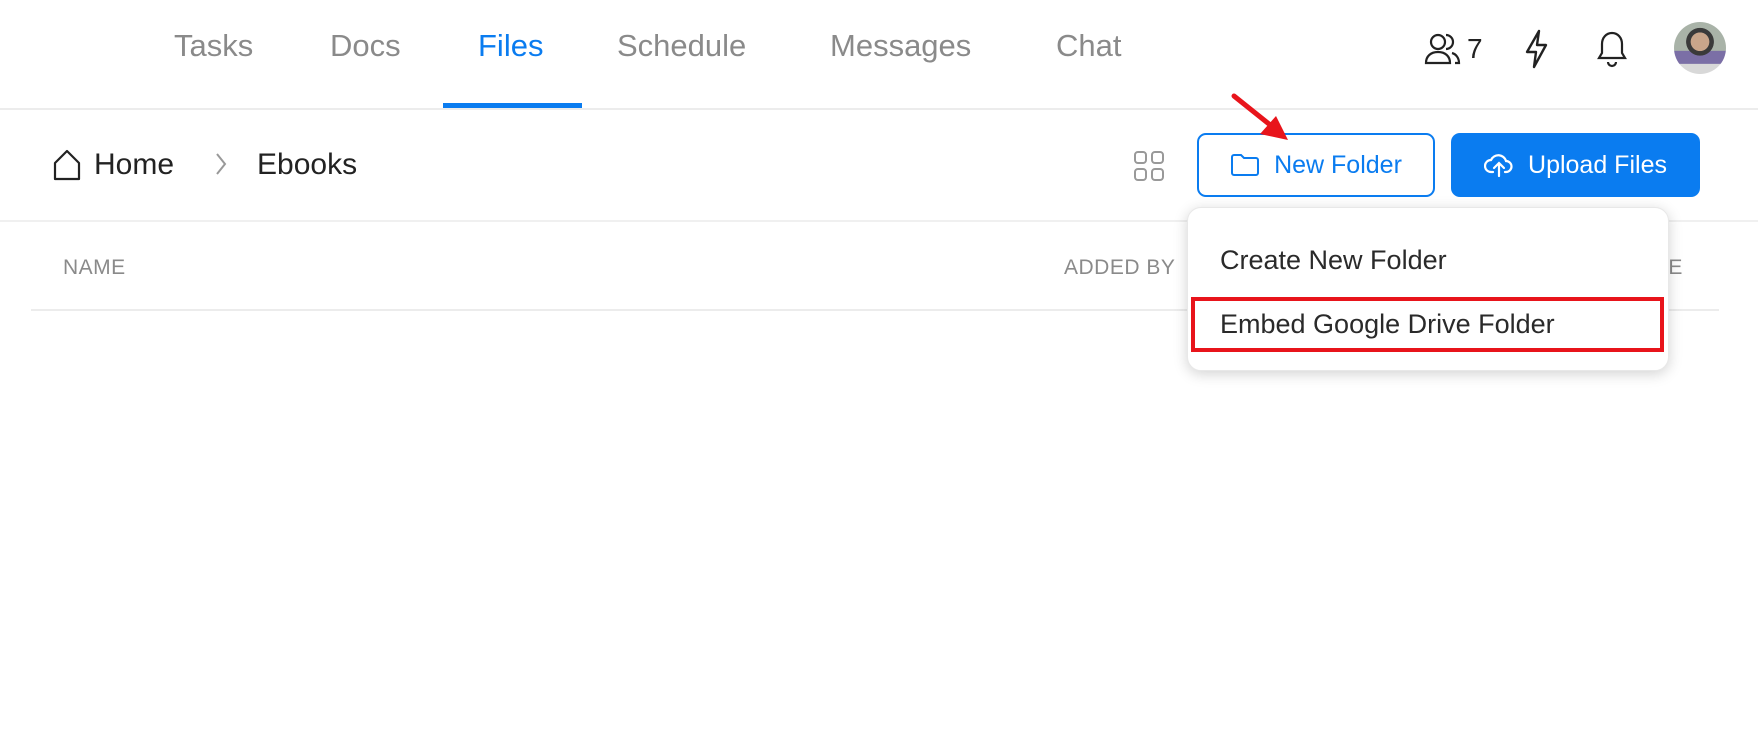 The height and width of the screenshot is (742, 1758). I want to click on avatar, so click(1700, 48).